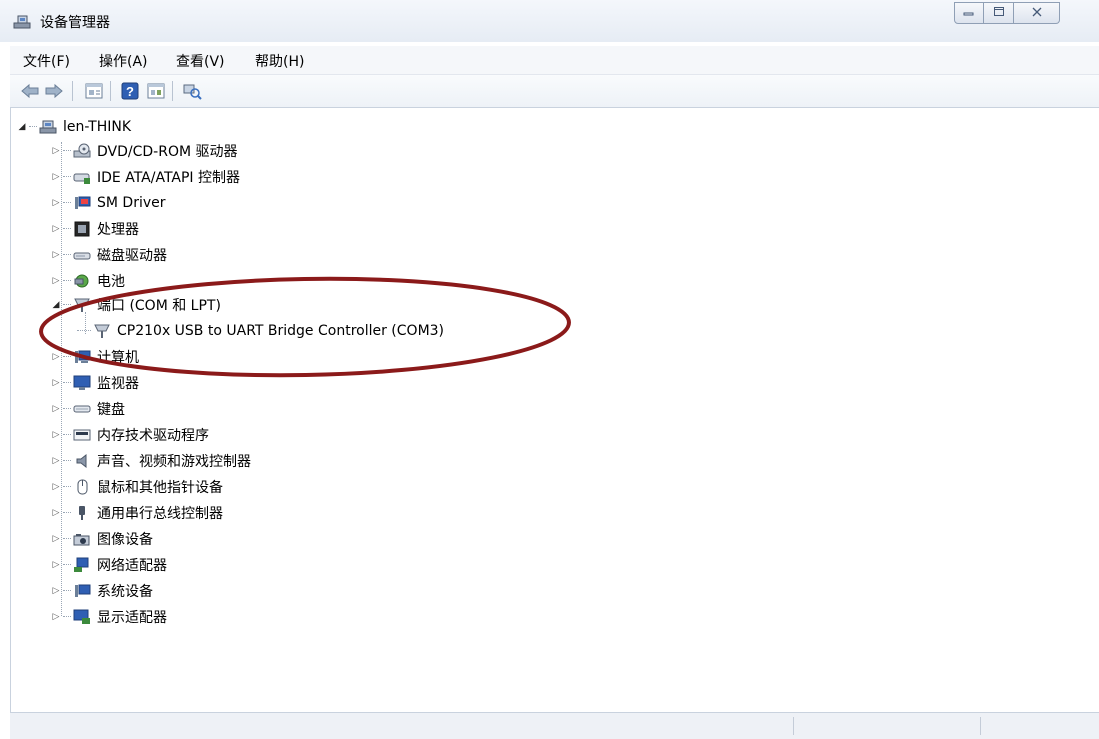 This screenshot has height=739, width=1099. Describe the element at coordinates (192, 91) in the screenshot. I see `scan-hardware-icon` at that location.